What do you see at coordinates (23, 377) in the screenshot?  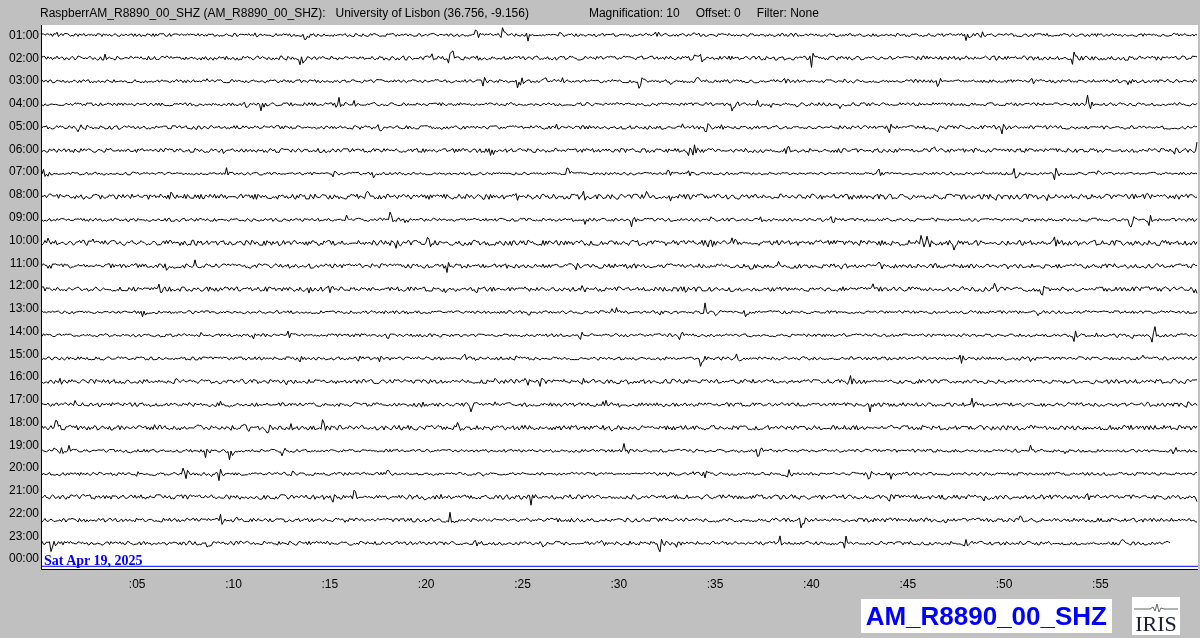 I see `hour-label: 16:00` at bounding box center [23, 377].